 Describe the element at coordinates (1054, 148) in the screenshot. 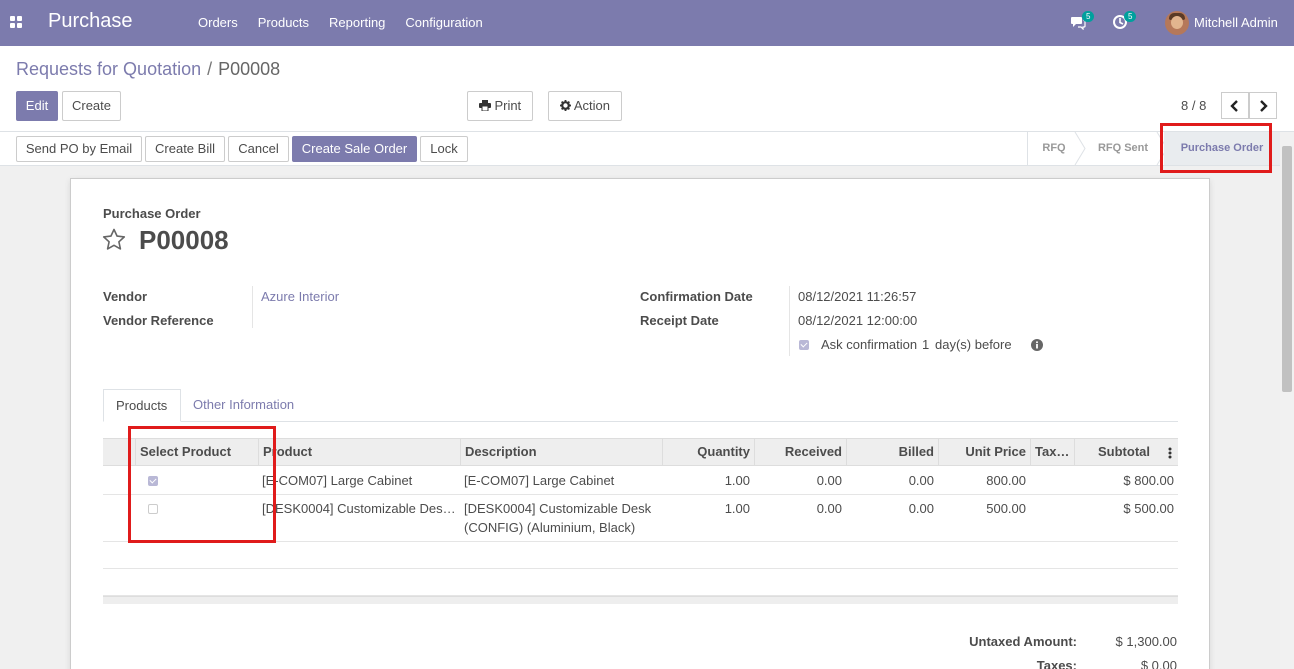

I see `stage-rfq: RFQ` at that location.